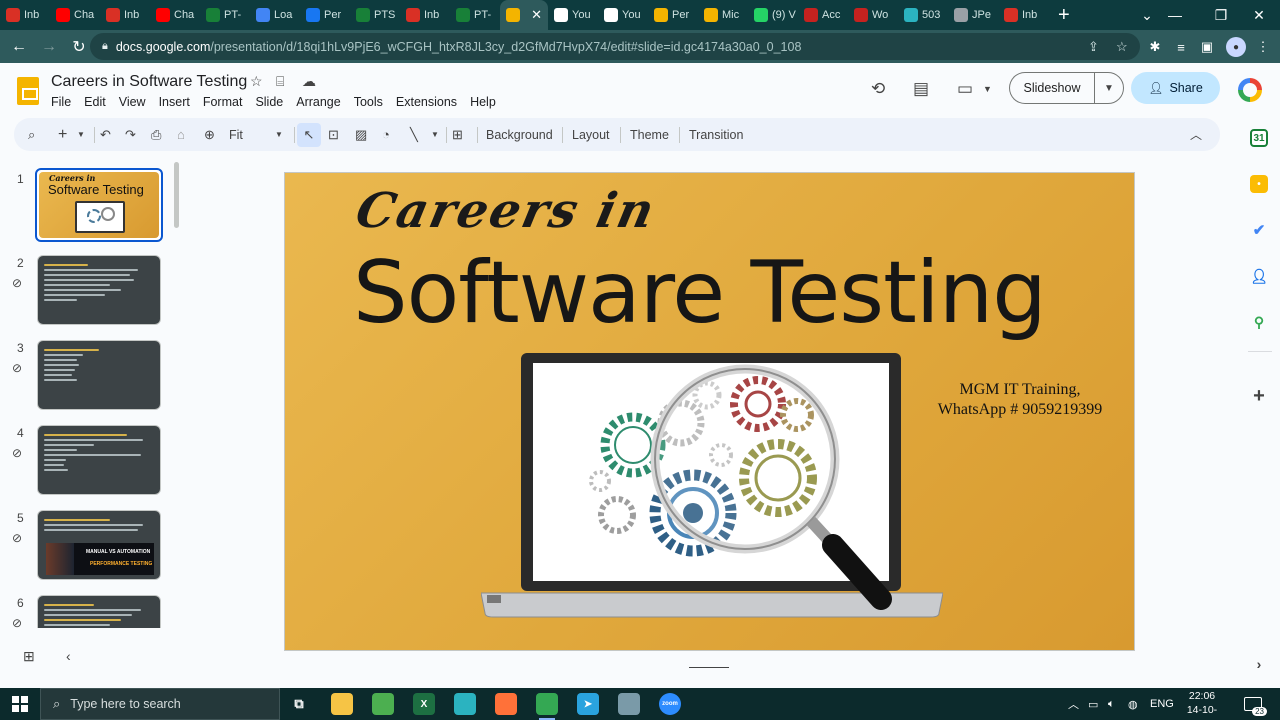  What do you see at coordinates (700, 293) in the screenshot?
I see `slide-heading: Software Testing` at bounding box center [700, 293].